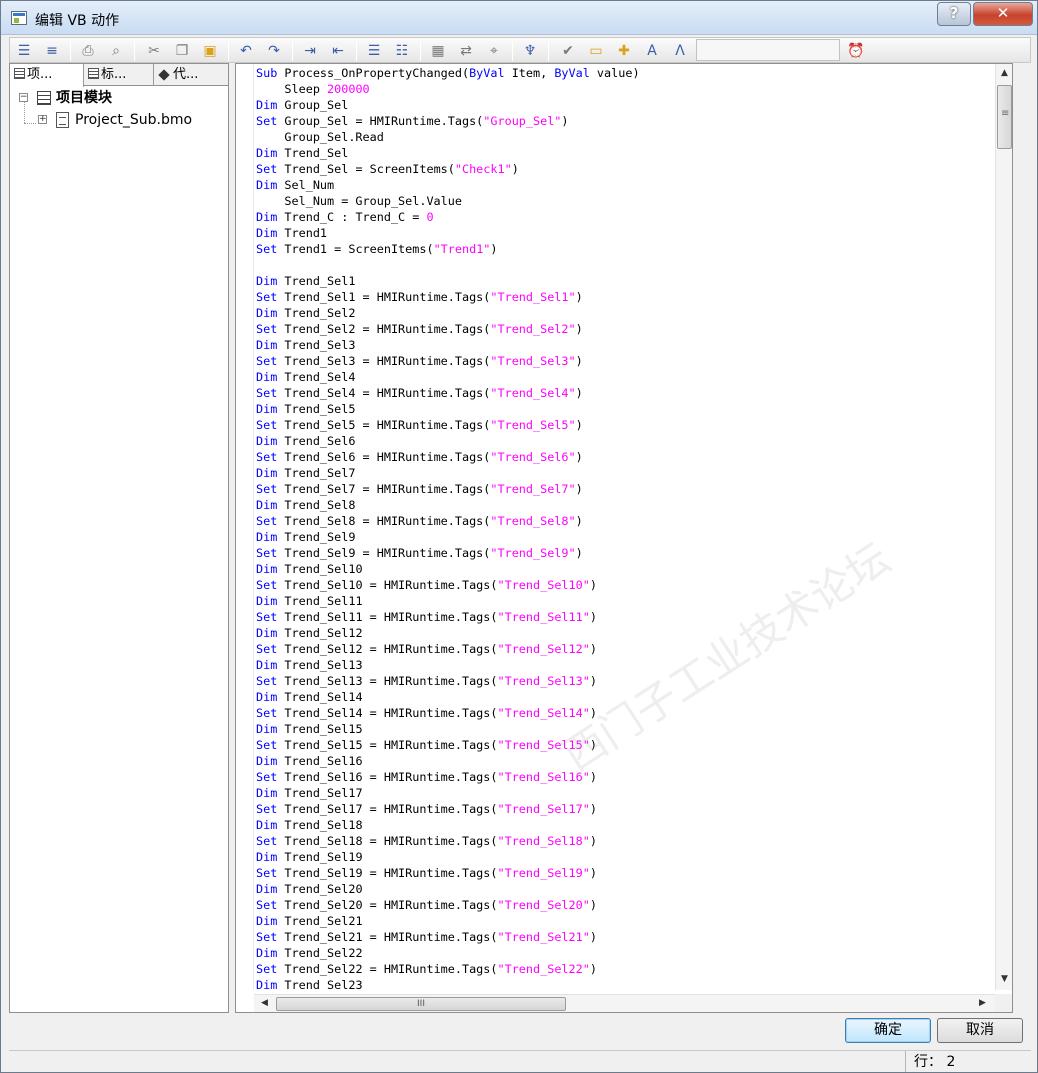 This screenshot has width=1038, height=1073. Describe the element at coordinates (52, 51) in the screenshot. I see `indent-icon: ≡` at that location.